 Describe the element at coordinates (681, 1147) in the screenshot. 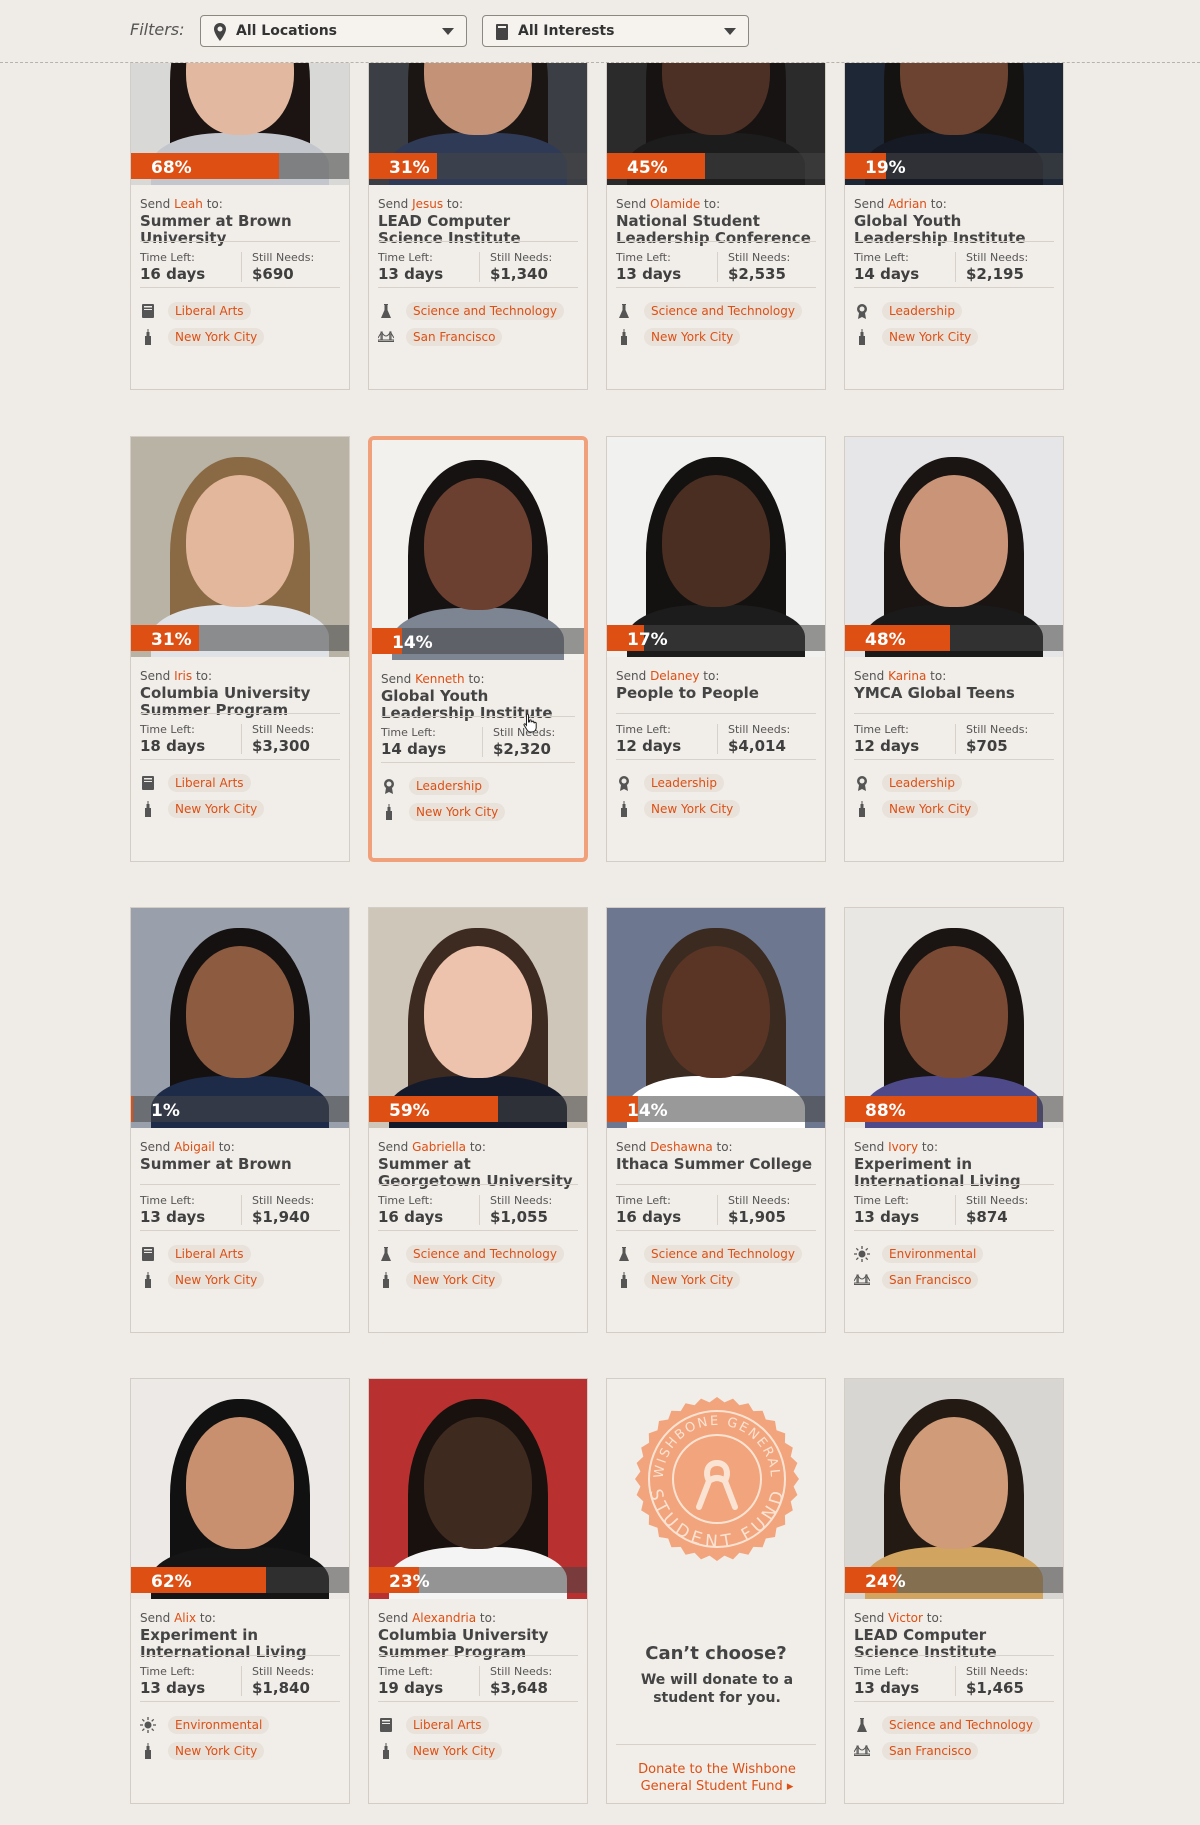

I see `student-name-link: Deshawna` at that location.